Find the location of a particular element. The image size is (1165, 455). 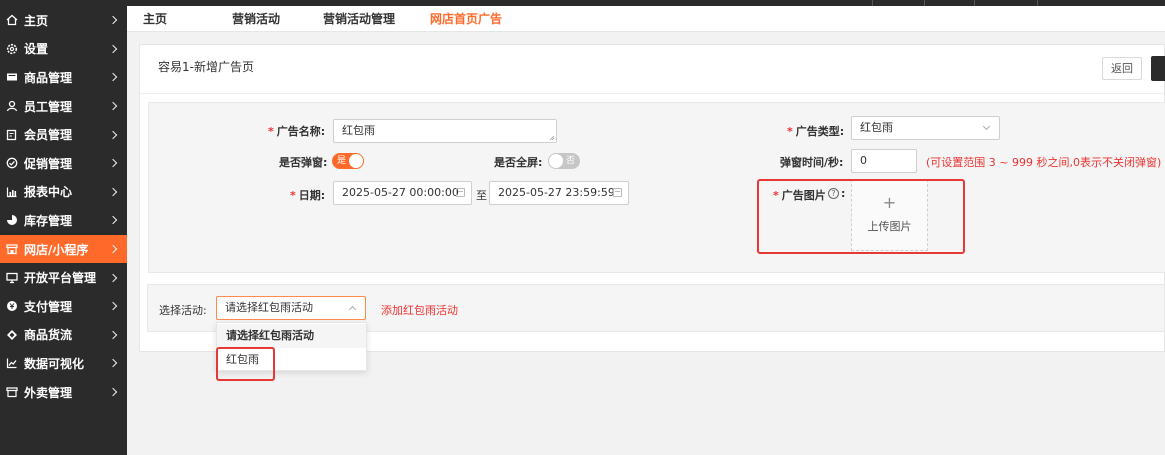

tab-bar: 主页 营销活动 营销活动管理 网店首页广告 is located at coordinates (646, 19).